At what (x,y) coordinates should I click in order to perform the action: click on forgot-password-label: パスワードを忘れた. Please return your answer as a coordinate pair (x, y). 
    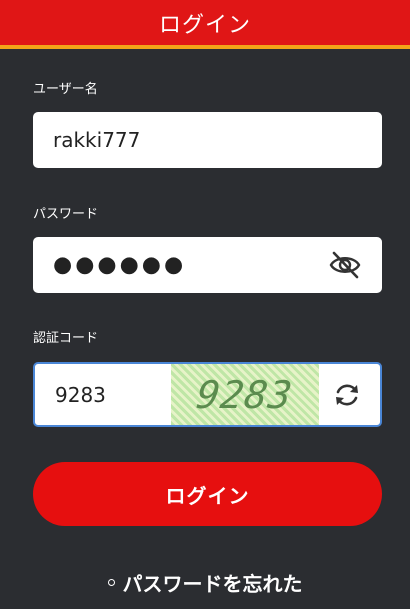
    Looking at the image, I should click on (212, 584).